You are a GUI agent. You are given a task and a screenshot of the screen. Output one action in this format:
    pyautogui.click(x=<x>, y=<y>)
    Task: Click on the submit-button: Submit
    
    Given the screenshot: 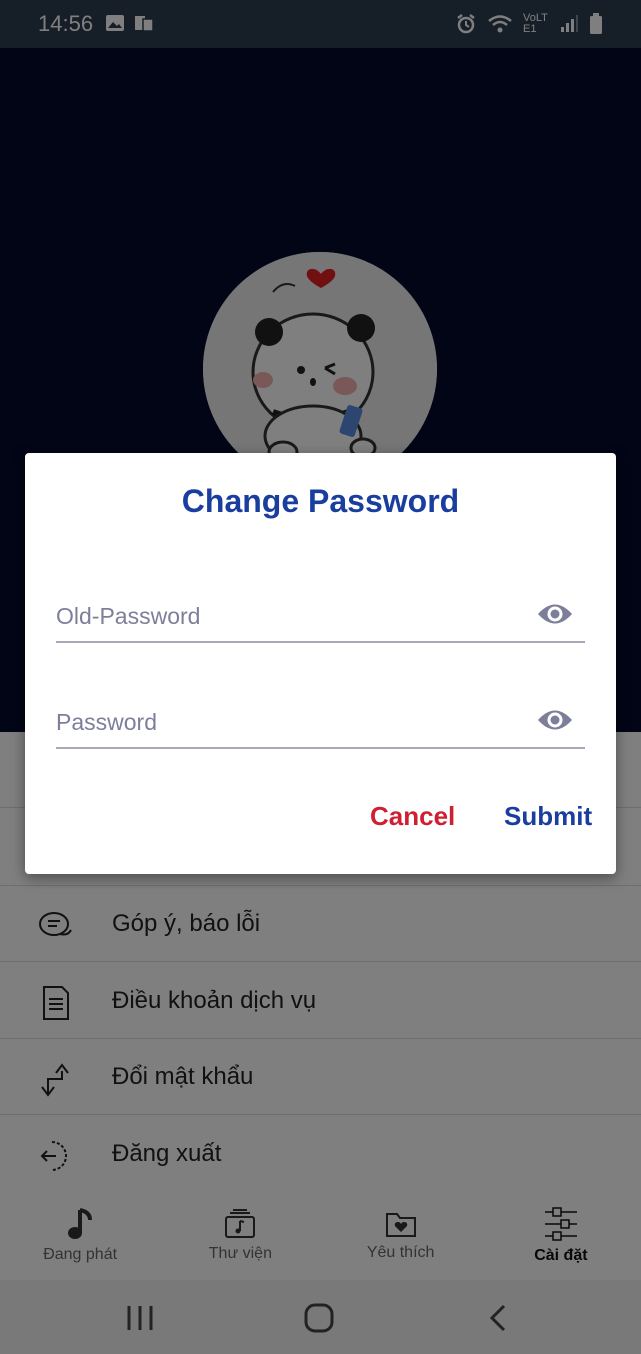 What is the action you would take?
    pyautogui.click(x=548, y=816)
    